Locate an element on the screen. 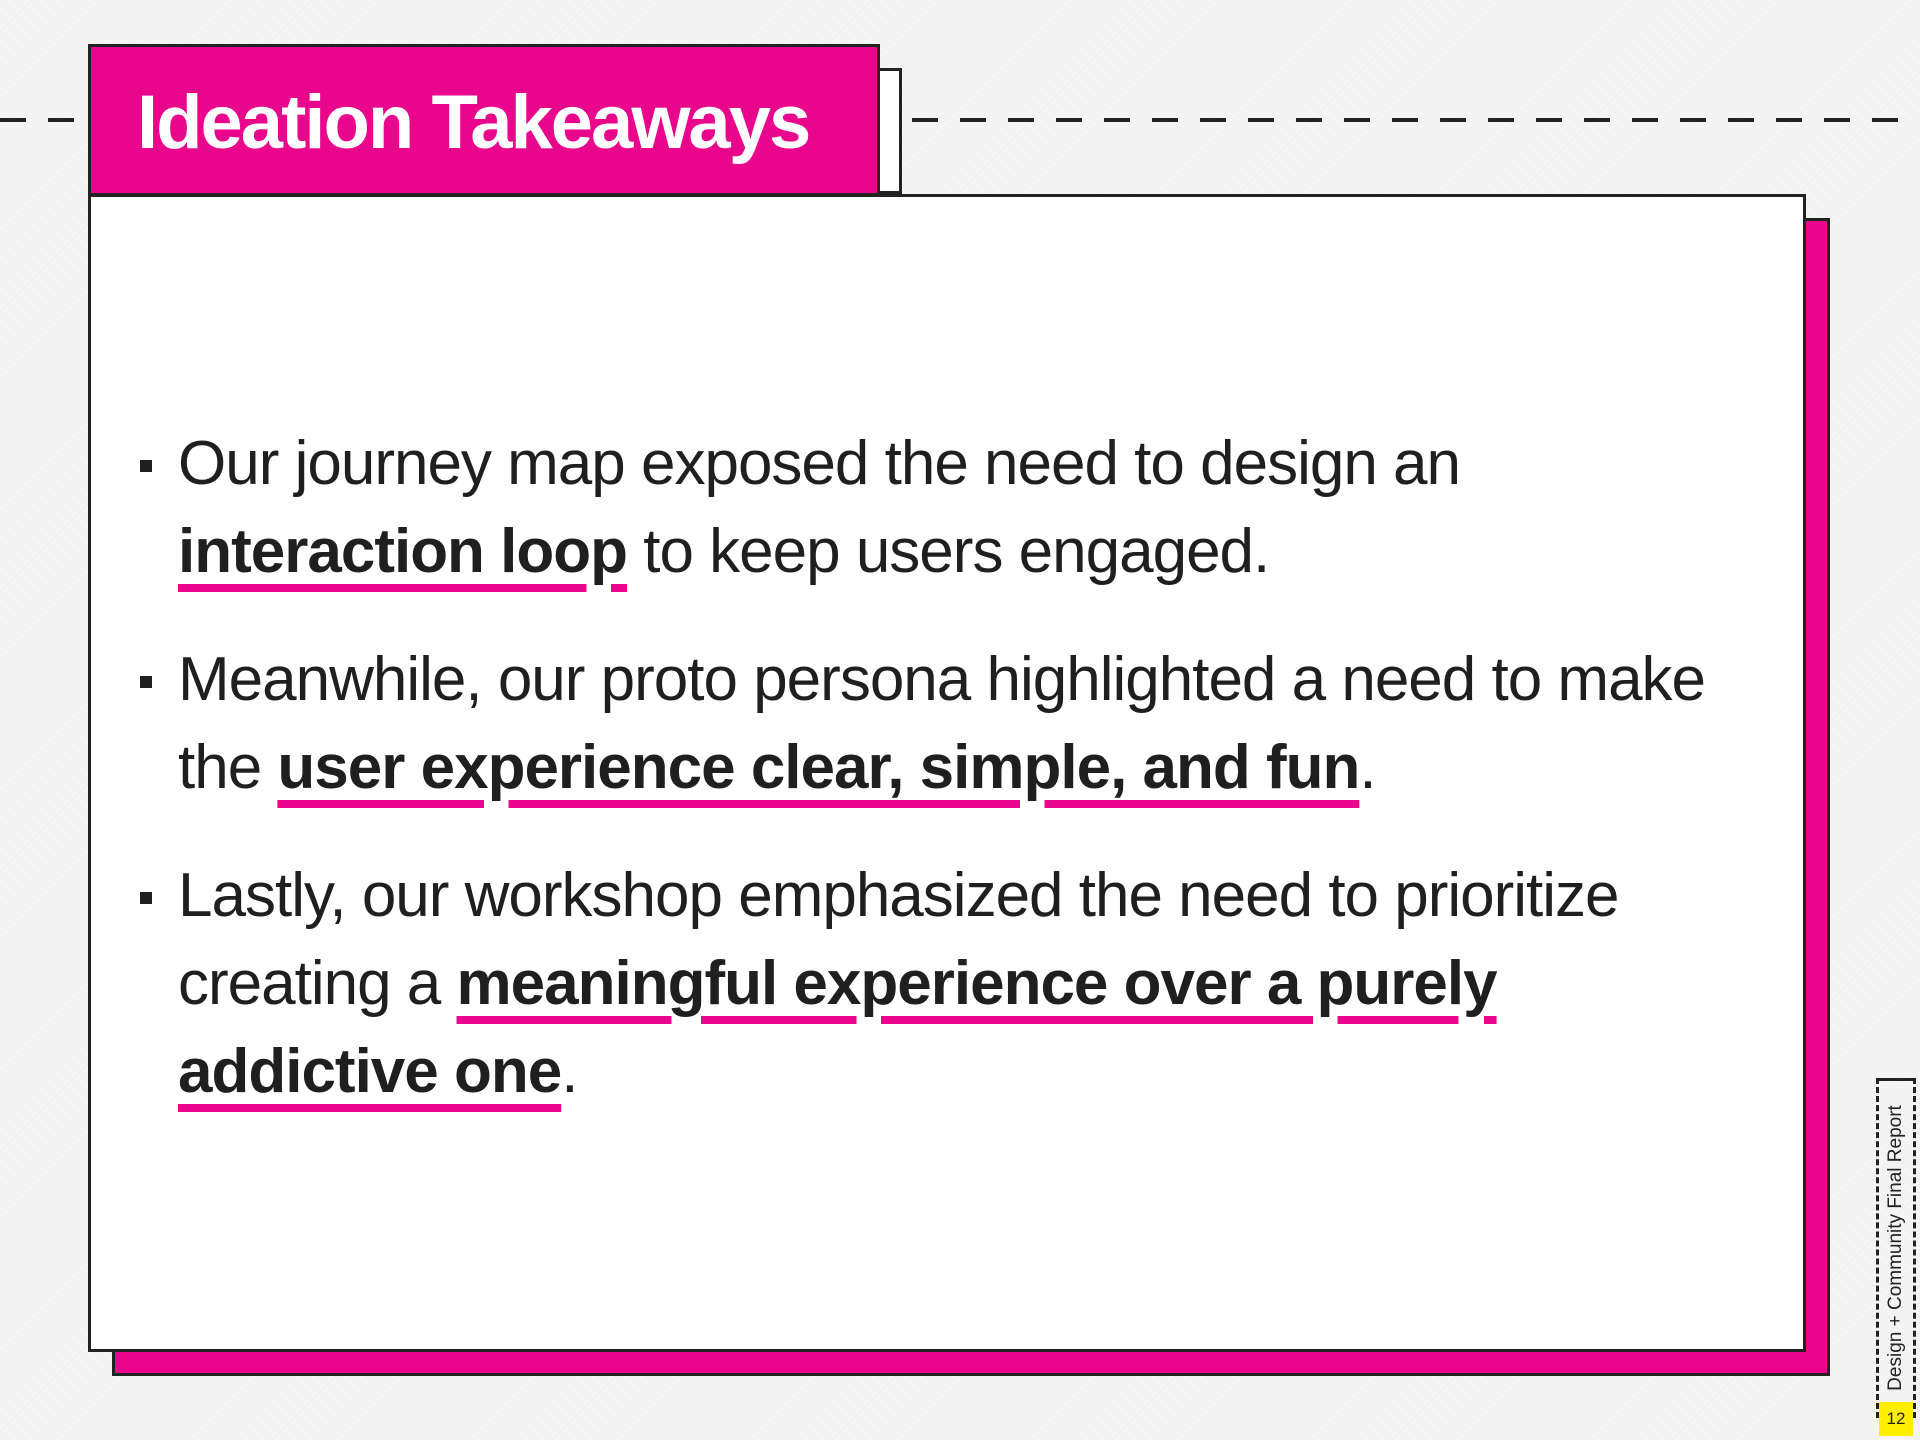 The image size is (1920, 1440). title-tab: Ideation Takeaways is located at coordinates (484, 120).